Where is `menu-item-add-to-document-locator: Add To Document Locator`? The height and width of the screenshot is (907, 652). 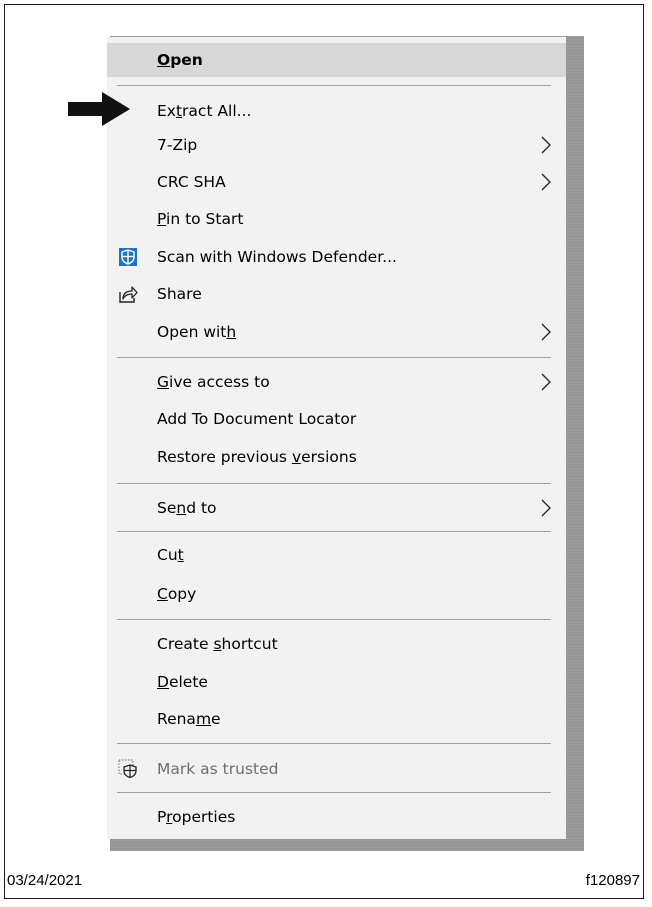
menu-item-add-to-document-locator: Add To Document Locator is located at coordinates (336, 419).